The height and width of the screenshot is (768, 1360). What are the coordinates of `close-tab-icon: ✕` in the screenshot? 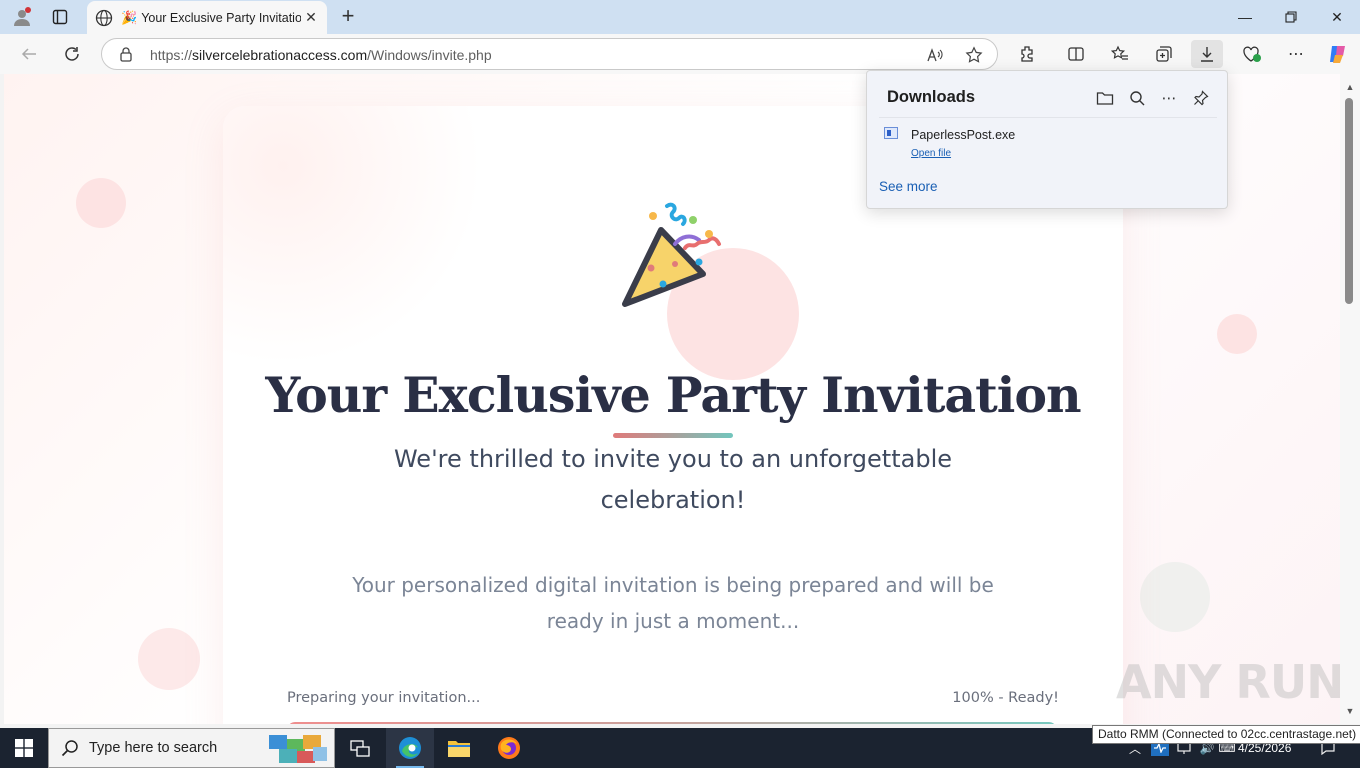 It's located at (311, 17).